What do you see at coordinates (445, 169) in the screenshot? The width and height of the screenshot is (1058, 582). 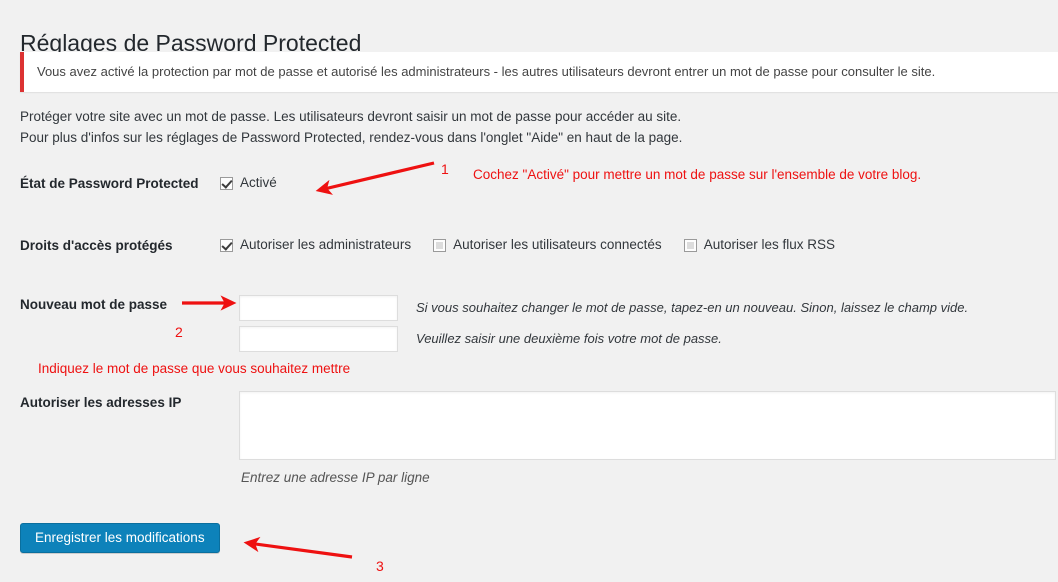 I see `annotation-marker-1: 1` at bounding box center [445, 169].